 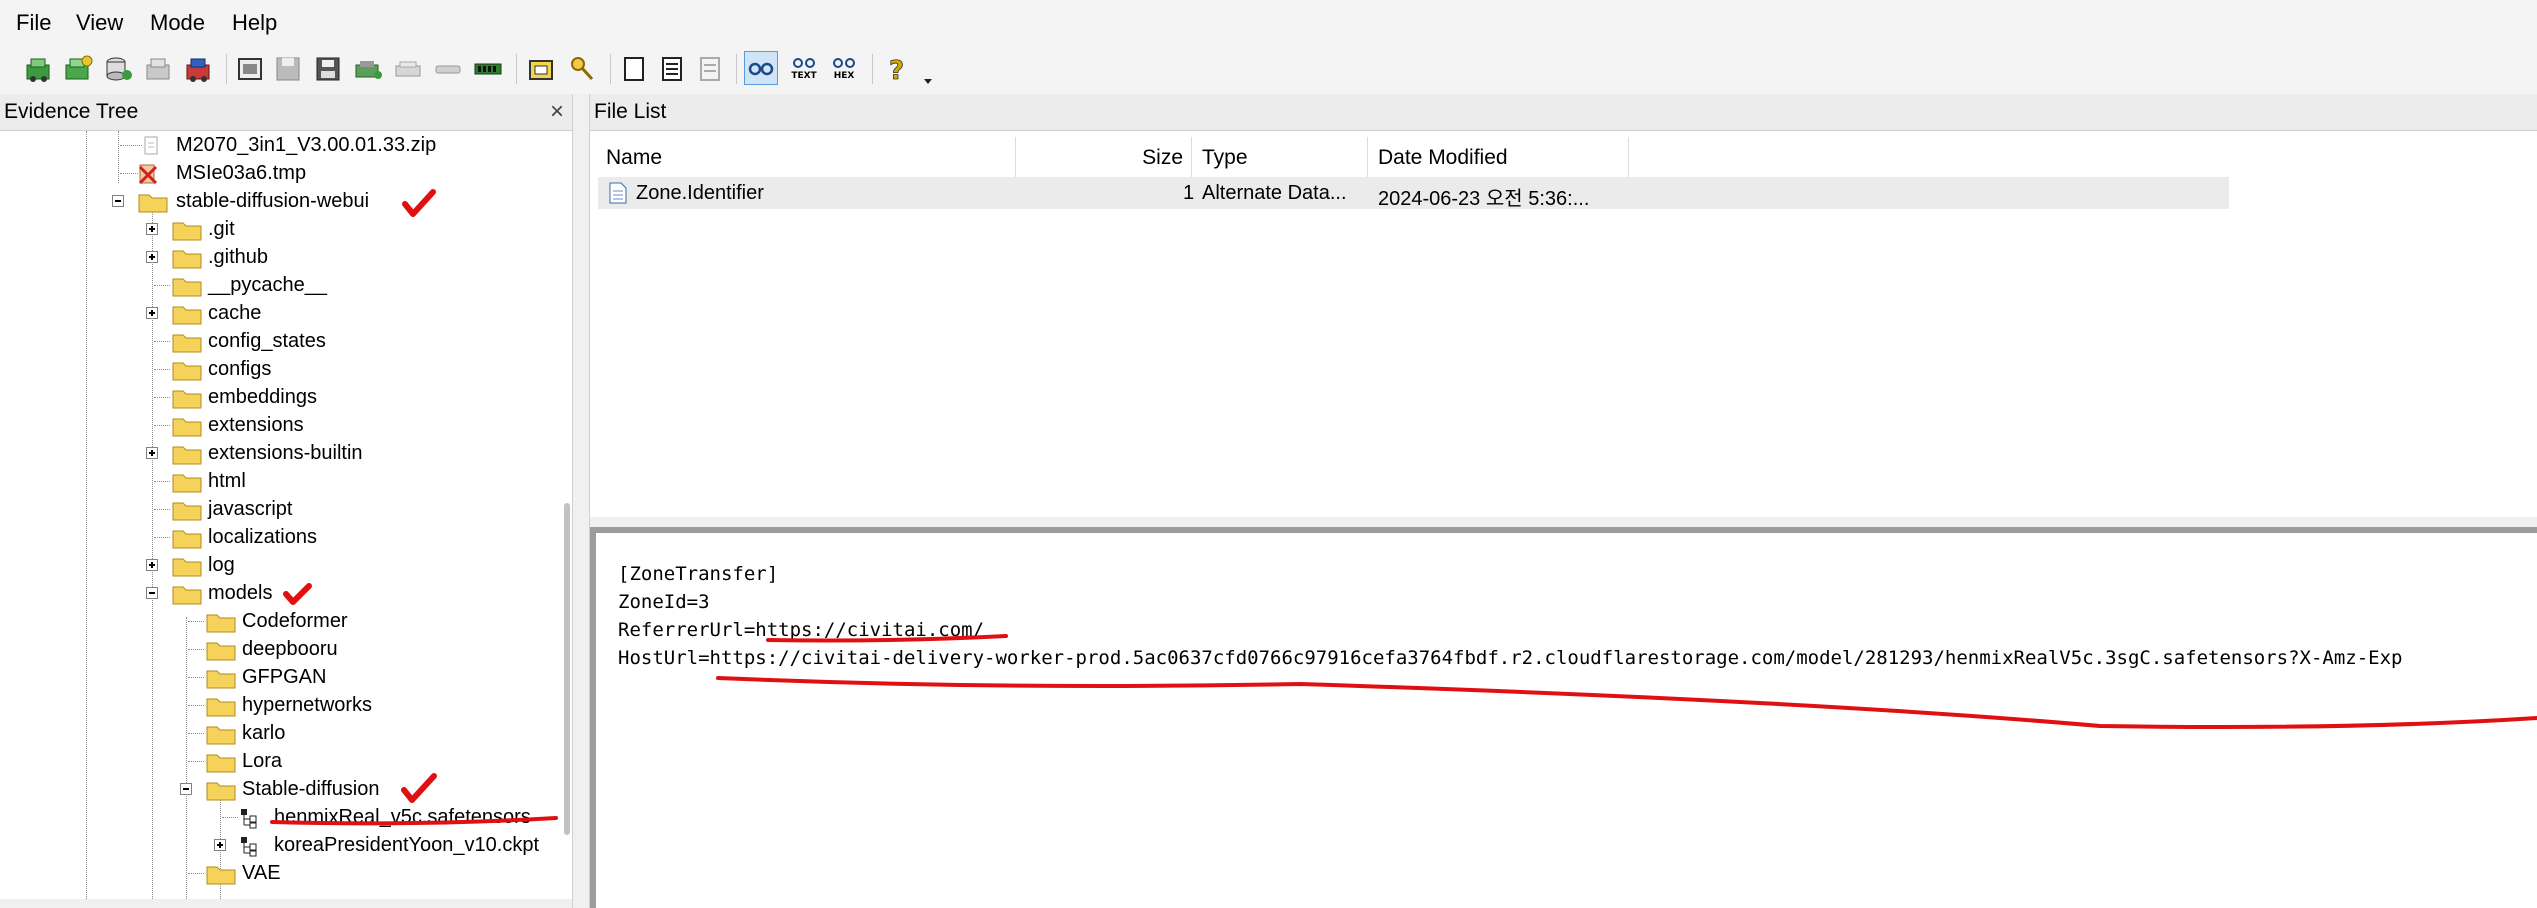 I want to click on glasses-view-icon, so click(x=761, y=68).